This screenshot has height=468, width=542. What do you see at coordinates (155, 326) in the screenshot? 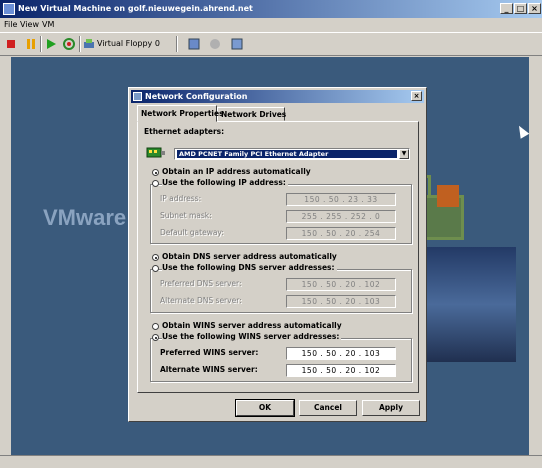
I see `wins-auto-radio` at bounding box center [155, 326].